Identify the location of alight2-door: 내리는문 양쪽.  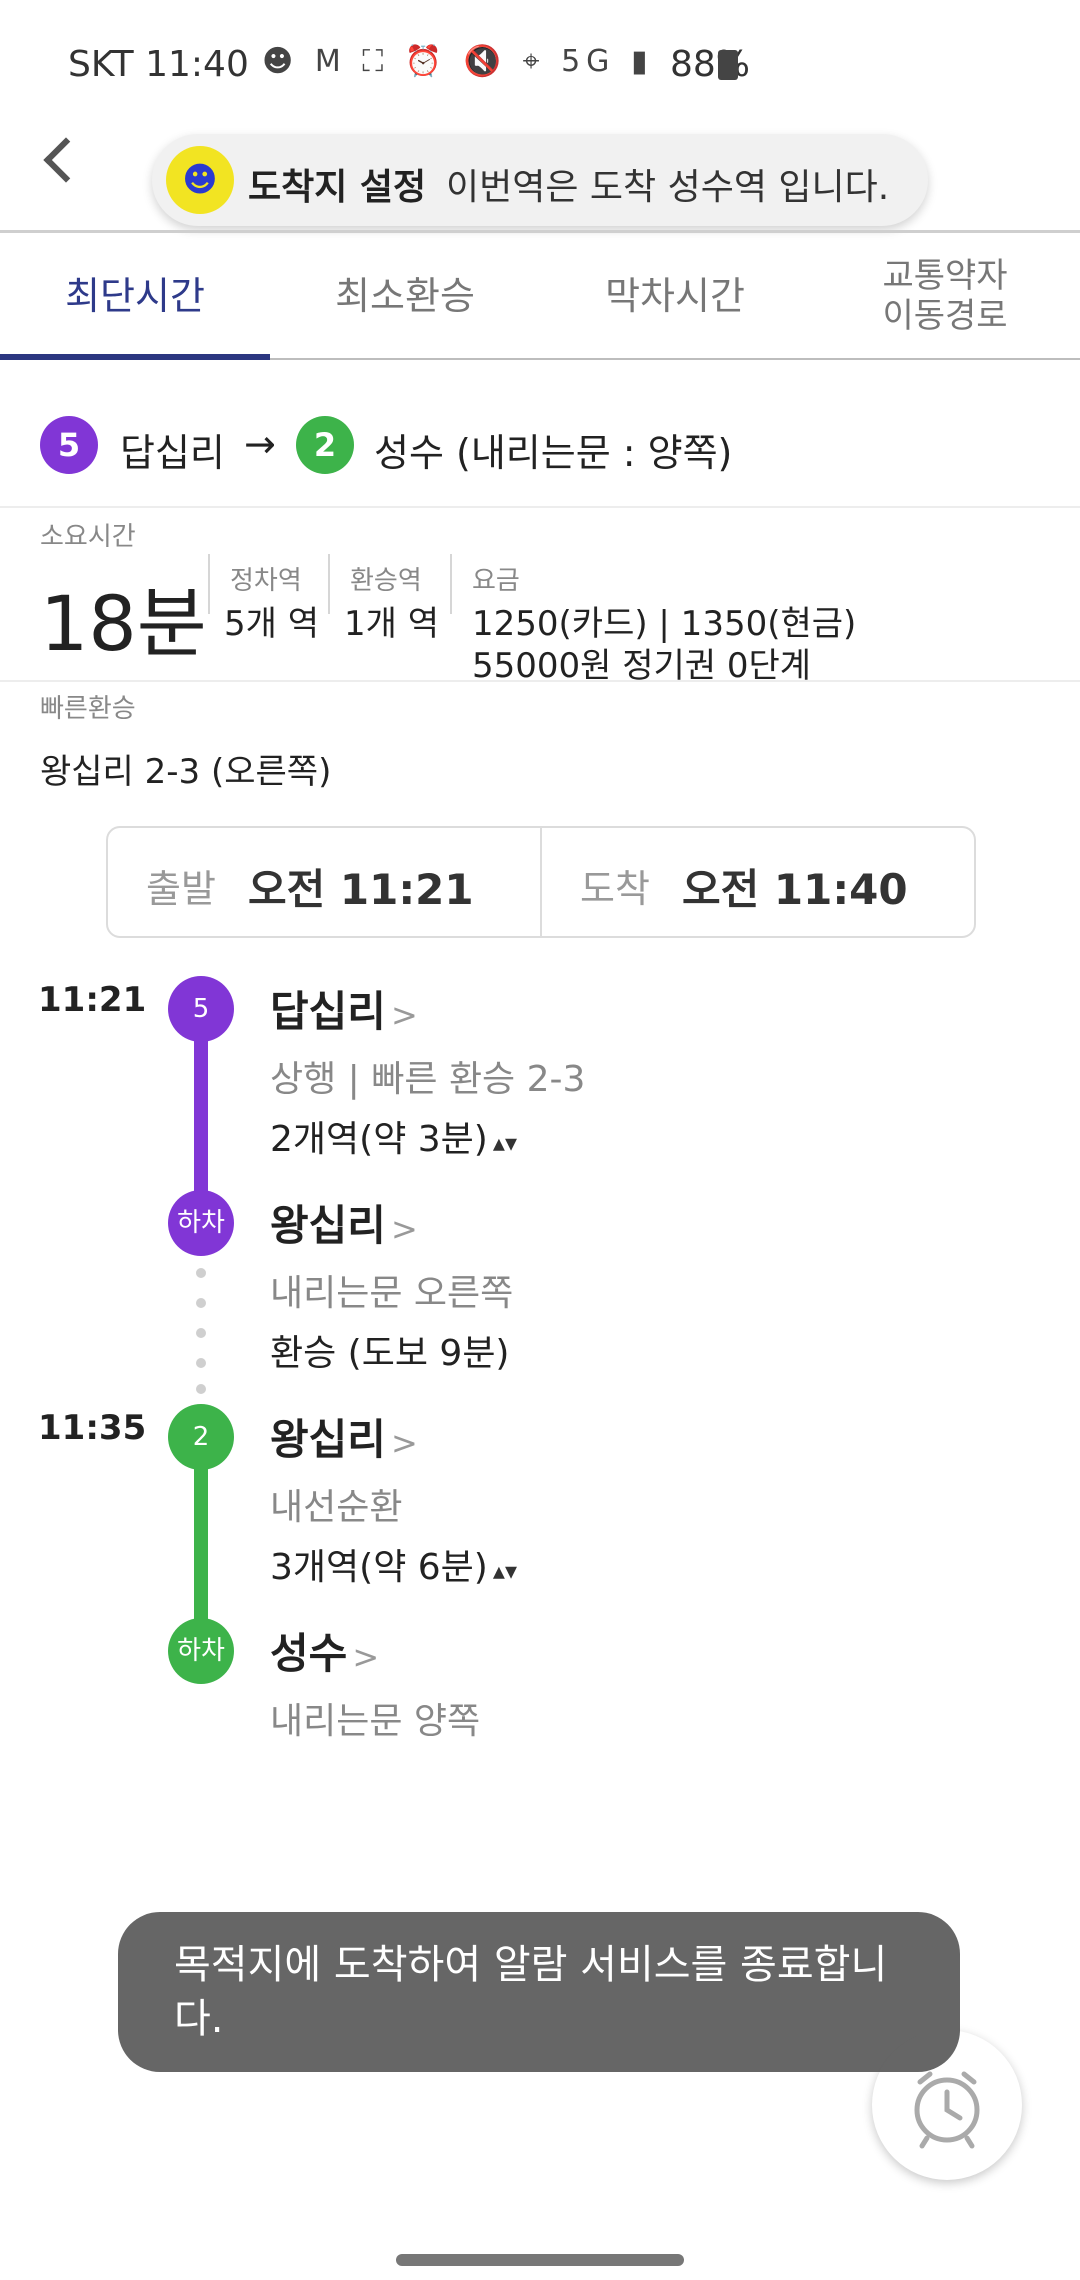
(375, 1721).